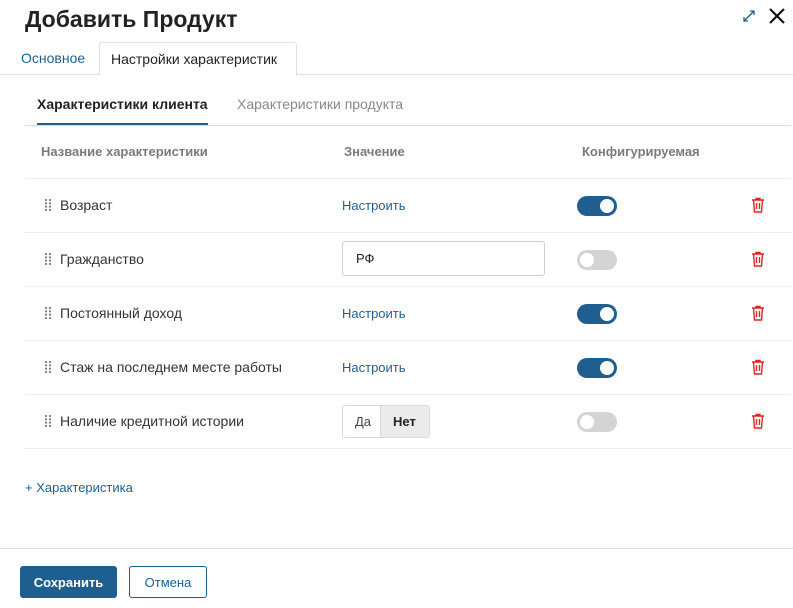 The width and height of the screenshot is (793, 608). I want to click on characteristic-name: Стаж на последнем месте работы, so click(171, 367).